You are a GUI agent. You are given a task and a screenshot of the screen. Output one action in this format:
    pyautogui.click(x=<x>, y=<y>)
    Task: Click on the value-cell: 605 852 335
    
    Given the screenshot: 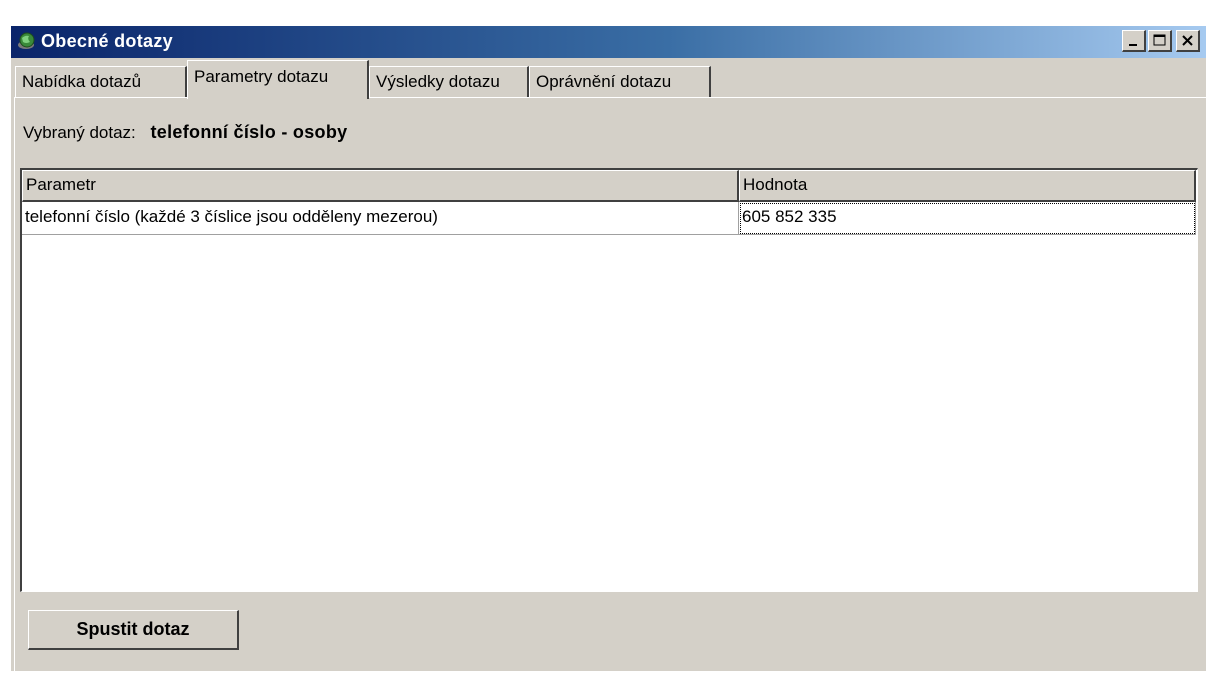 What is the action you would take?
    pyautogui.click(x=967, y=218)
    